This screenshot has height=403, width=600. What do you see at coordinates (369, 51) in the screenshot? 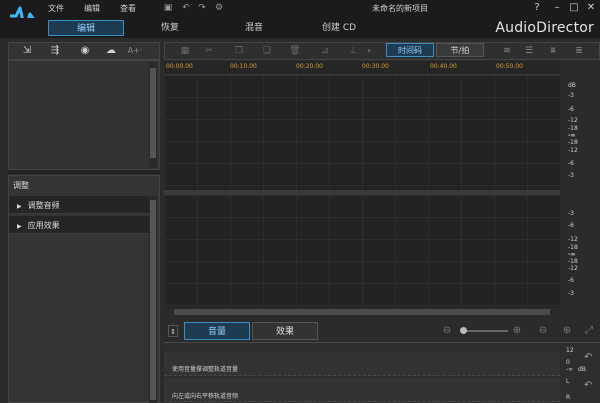
I see `marker-dropdown-icon: ▾` at bounding box center [369, 51].